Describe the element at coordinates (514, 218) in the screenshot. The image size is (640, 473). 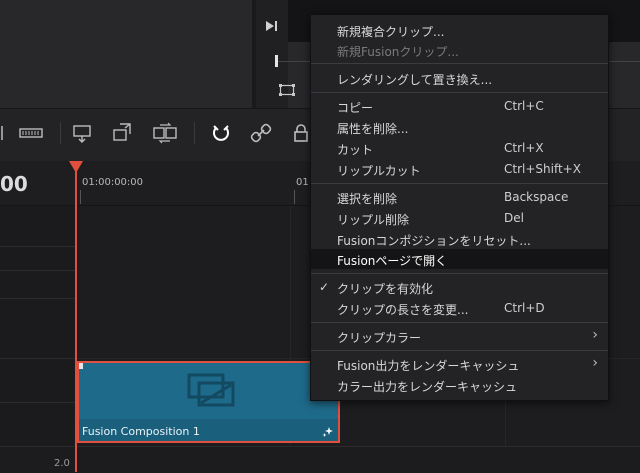
I see `menu-item-shortcut: Del` at that location.